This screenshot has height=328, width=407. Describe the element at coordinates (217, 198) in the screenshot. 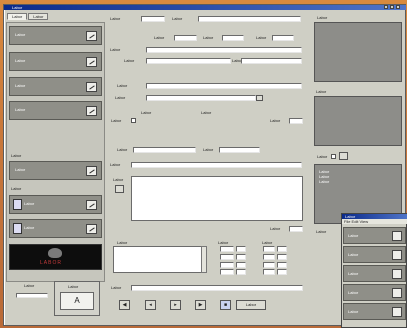

I see `notes-textarea` at that location.